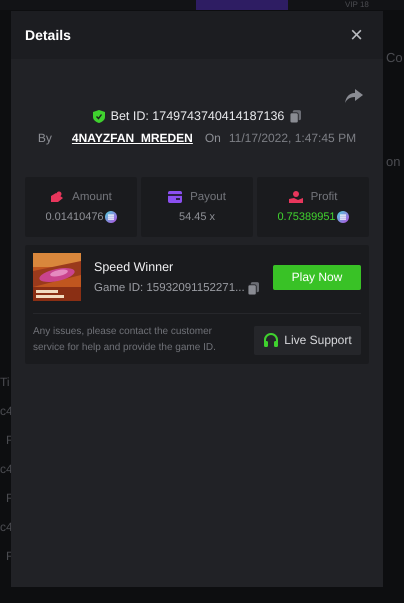 The height and width of the screenshot is (603, 404). I want to click on live-support-button: Live Support, so click(307, 340).